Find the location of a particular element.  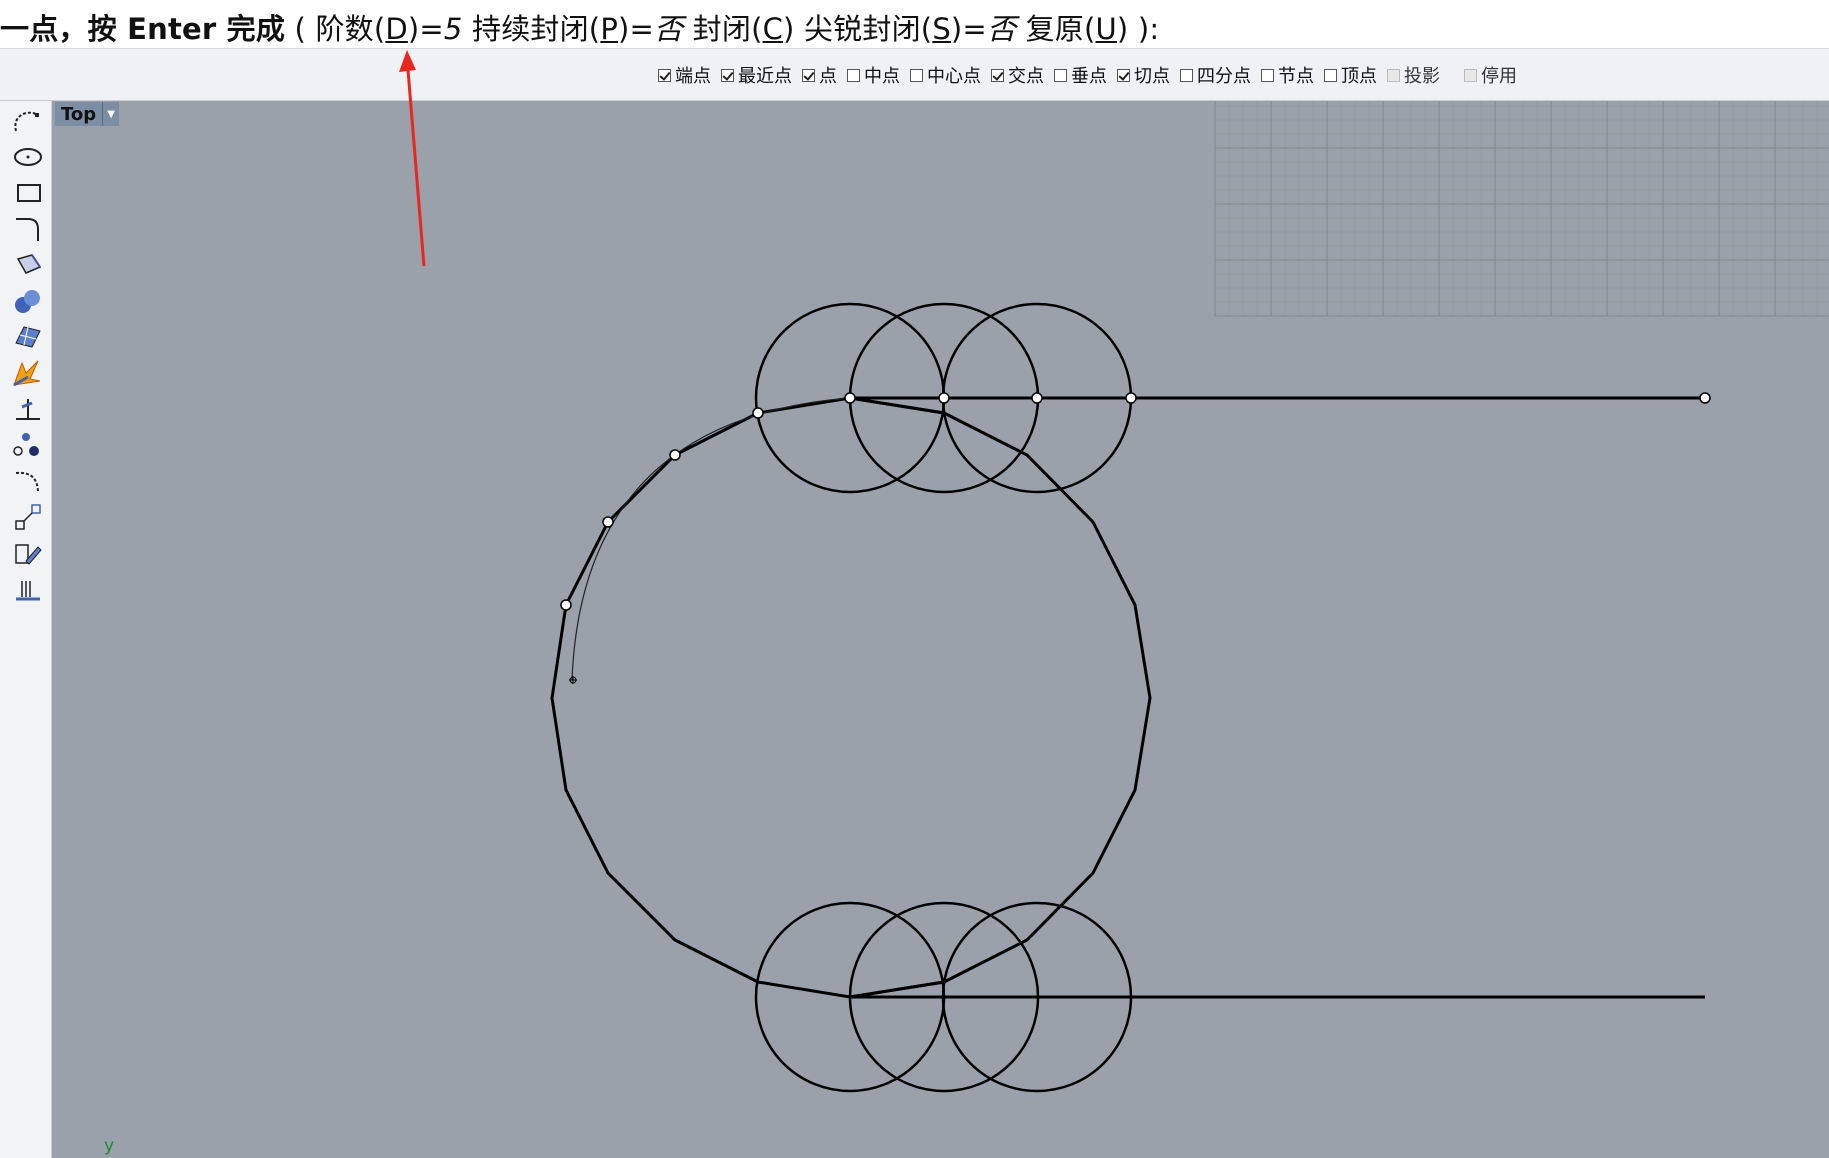

preview-curve is located at coordinates (711, 539).